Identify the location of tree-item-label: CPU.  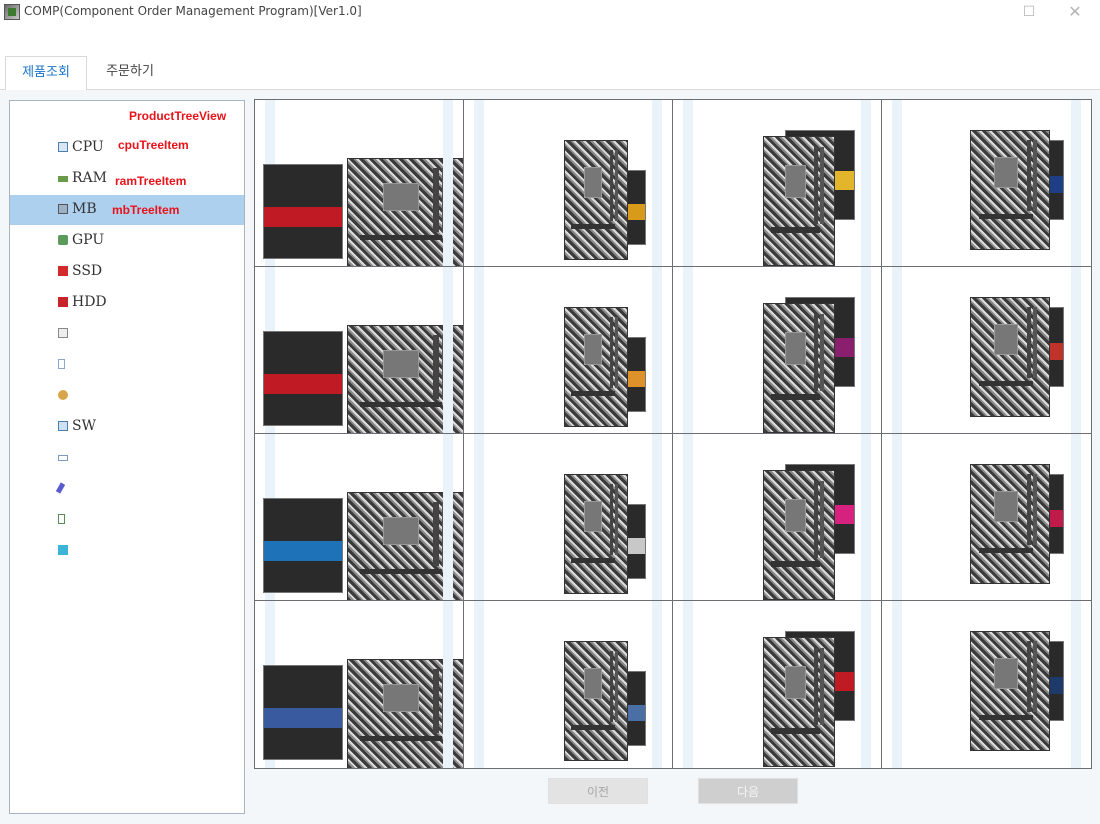
(88, 147).